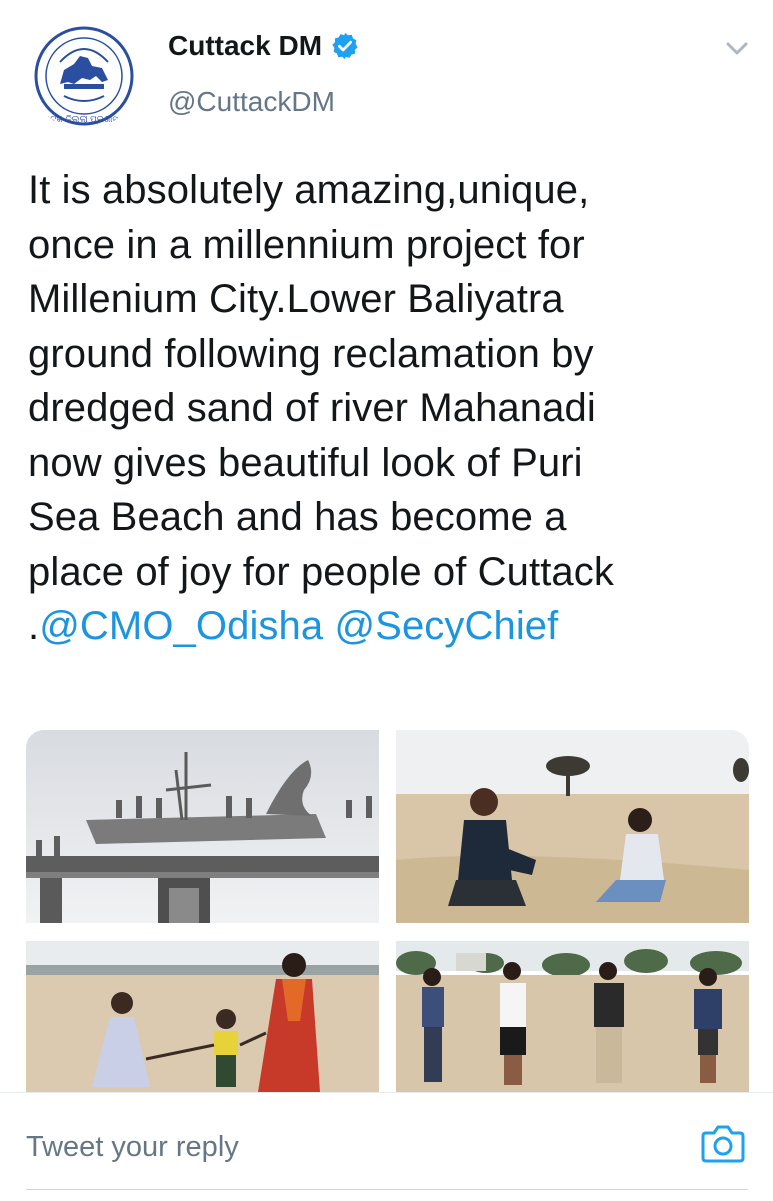 Image resolution: width=773 pixels, height=1201 pixels. I want to click on photo-men-walking, so click(572, 1016).